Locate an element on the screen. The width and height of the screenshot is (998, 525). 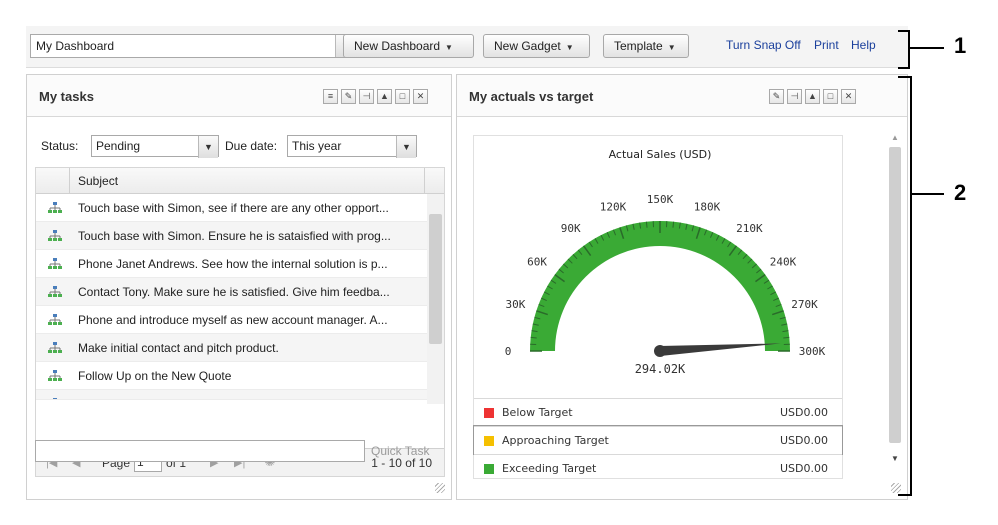
gauge-tick-label: 150K is located at coordinates (660, 199).